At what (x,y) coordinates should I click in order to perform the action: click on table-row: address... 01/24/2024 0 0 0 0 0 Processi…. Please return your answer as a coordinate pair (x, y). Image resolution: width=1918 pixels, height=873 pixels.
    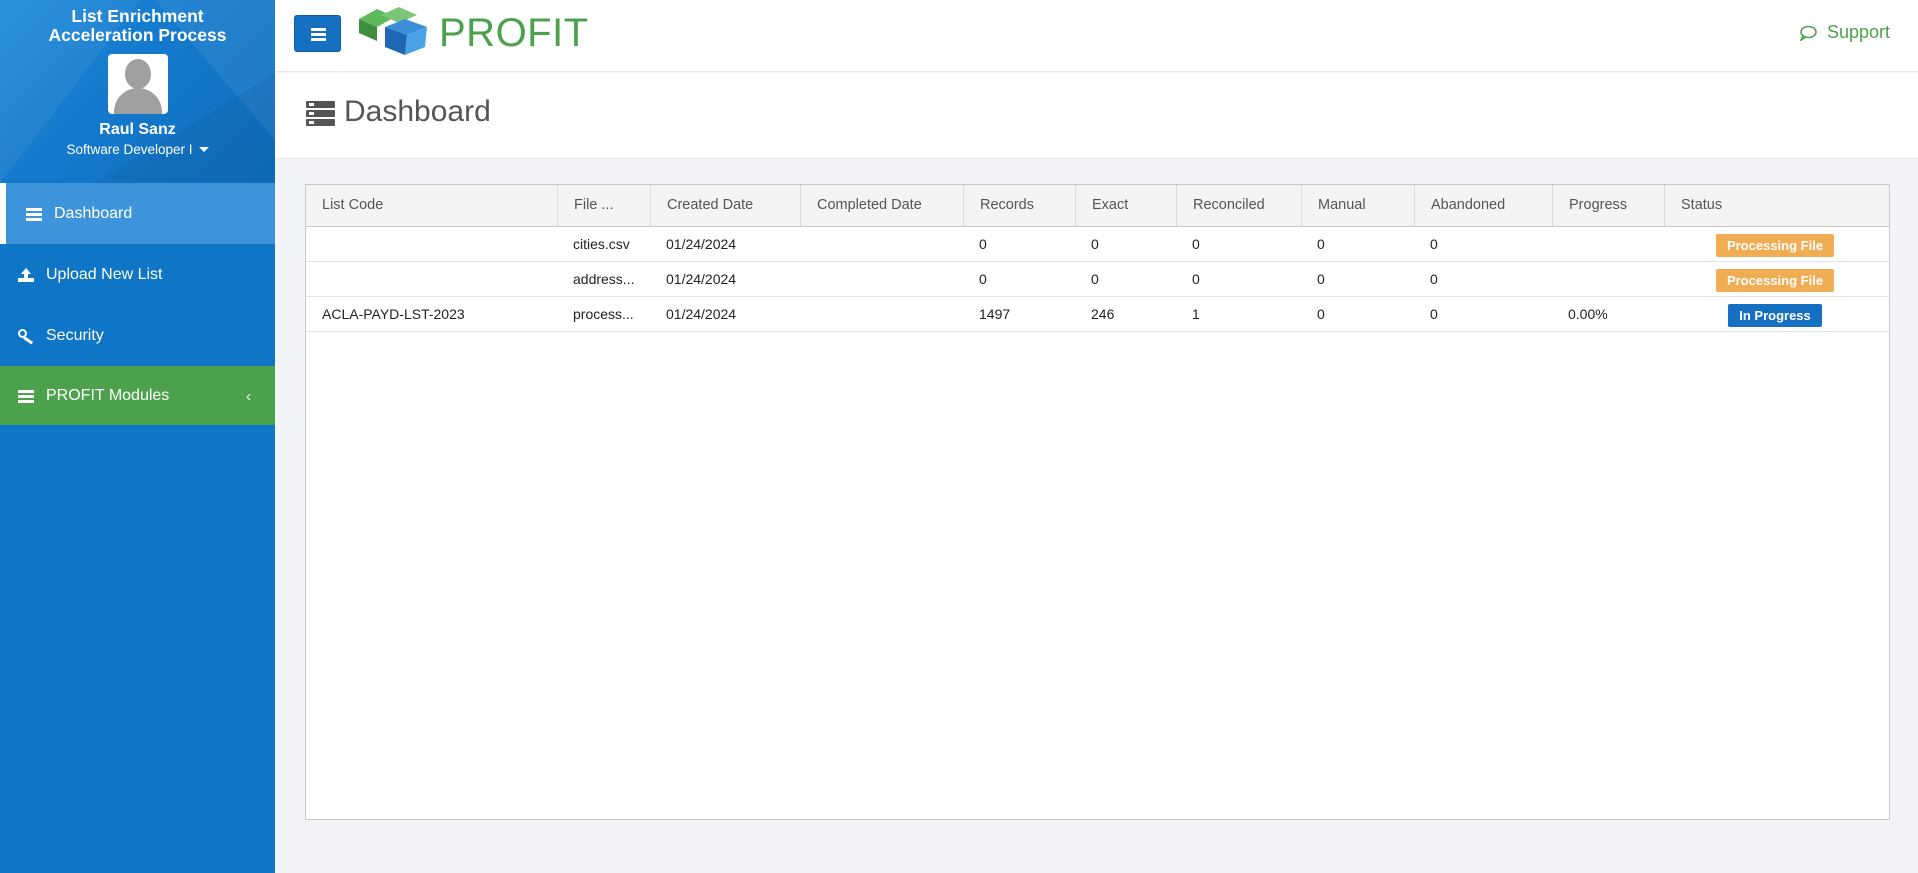
    Looking at the image, I should click on (1097, 279).